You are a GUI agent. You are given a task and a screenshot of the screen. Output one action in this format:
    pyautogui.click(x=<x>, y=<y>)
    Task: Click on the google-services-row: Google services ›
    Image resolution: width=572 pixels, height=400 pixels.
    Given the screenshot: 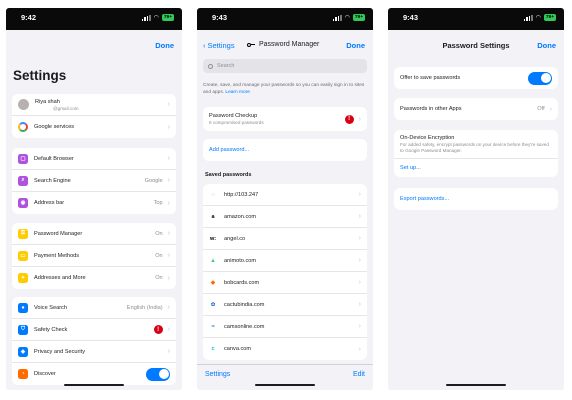 What is the action you would take?
    pyautogui.click(x=94, y=127)
    